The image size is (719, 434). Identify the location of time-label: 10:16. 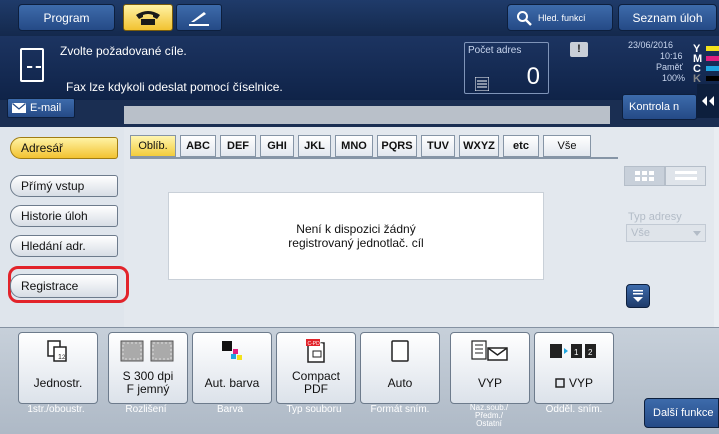
(671, 56).